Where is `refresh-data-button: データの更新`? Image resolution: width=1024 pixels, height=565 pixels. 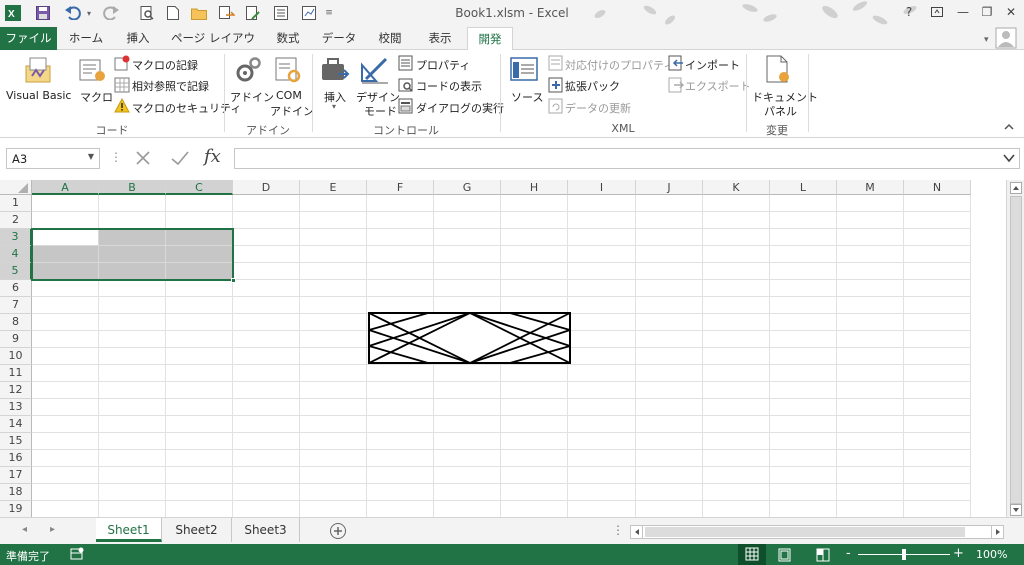
refresh-data-button: データの更新 is located at coordinates (598, 108).